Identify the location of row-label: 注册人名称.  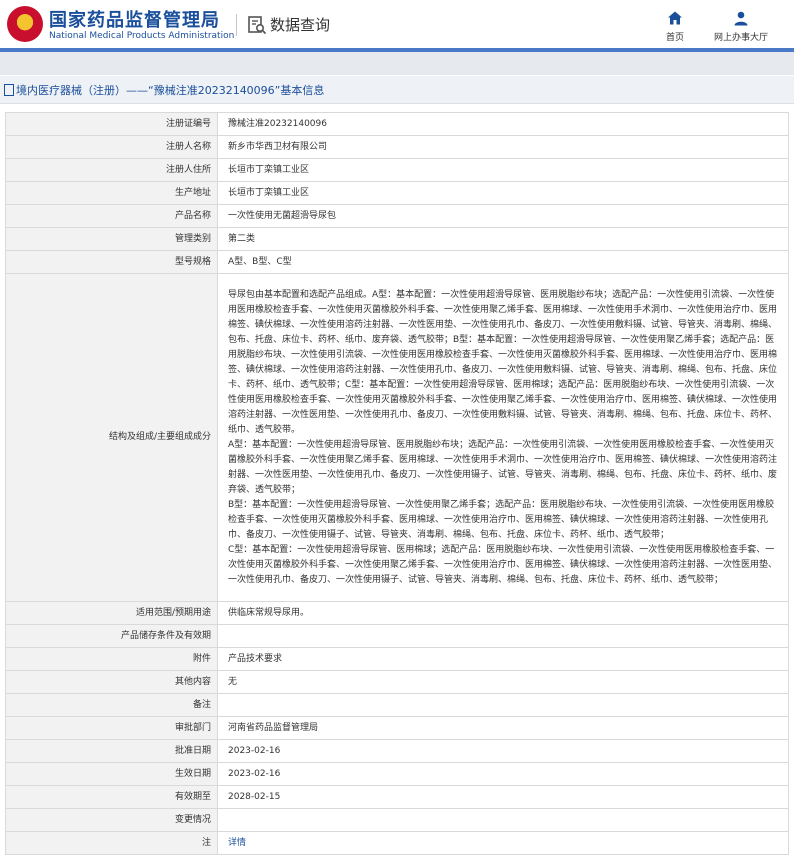
(111, 147).